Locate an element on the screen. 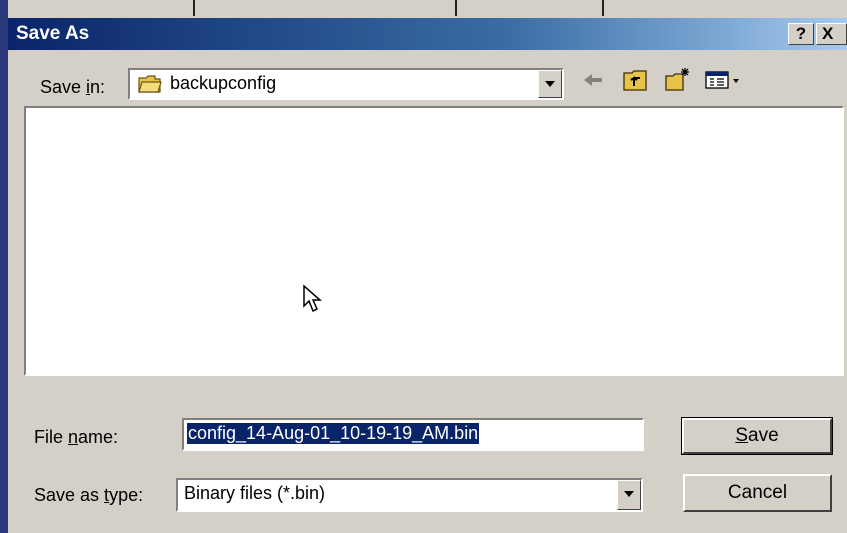 The image size is (847, 533). background-window-strip is located at coordinates (423, 9).